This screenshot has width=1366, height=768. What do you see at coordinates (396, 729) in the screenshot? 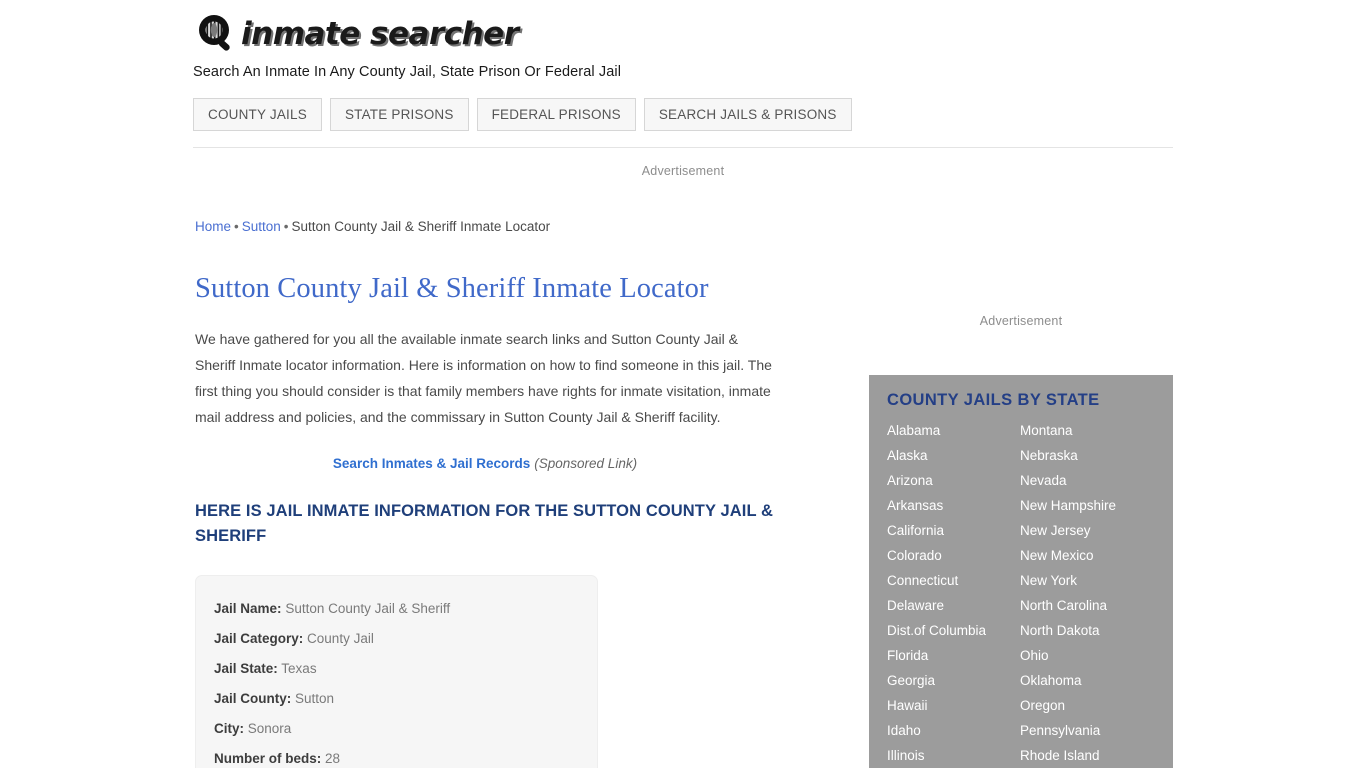
I see `info-row: City: Sonora` at bounding box center [396, 729].